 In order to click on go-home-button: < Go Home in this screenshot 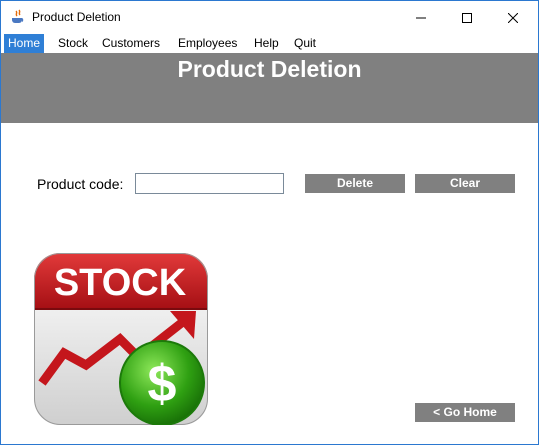, I will do `click(465, 412)`.